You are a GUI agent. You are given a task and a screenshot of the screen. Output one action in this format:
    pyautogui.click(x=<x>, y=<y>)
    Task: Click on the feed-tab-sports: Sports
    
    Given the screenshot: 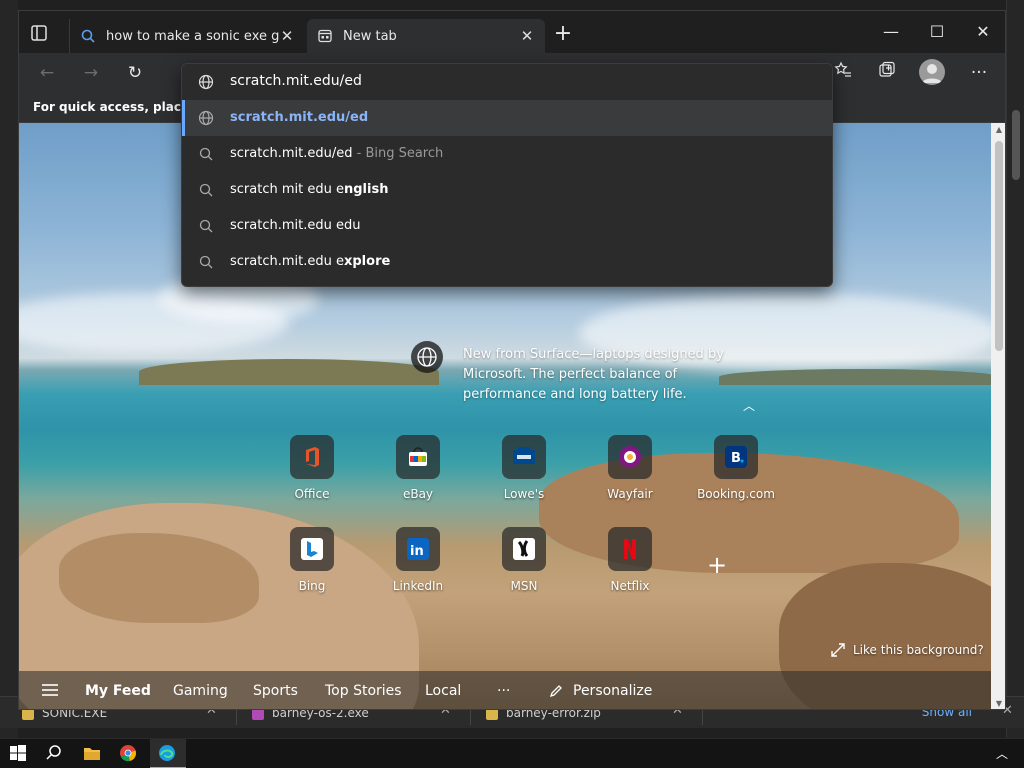 What is the action you would take?
    pyautogui.click(x=275, y=691)
    